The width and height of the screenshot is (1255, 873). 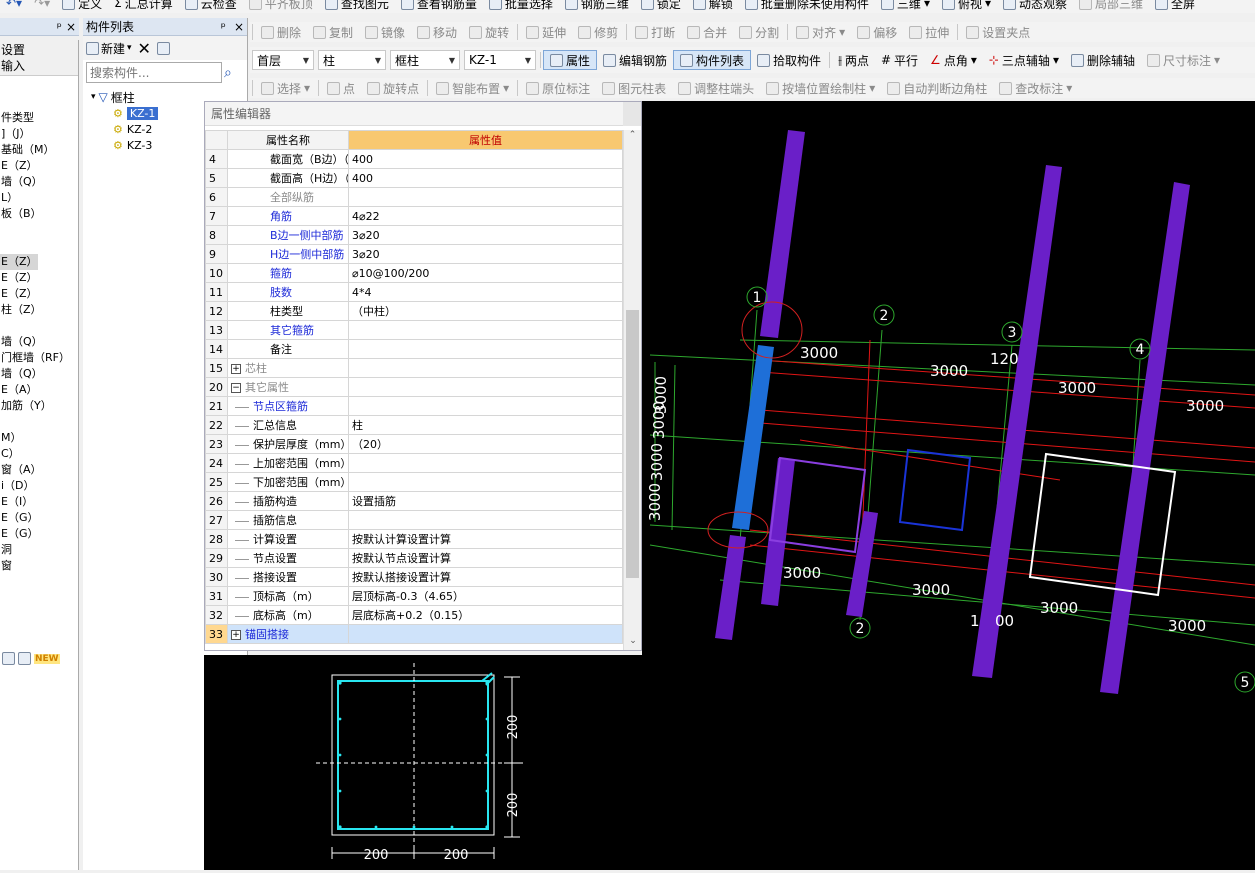 I want to click on property-row: 11 肢数 4*4, so click(x=414, y=292).